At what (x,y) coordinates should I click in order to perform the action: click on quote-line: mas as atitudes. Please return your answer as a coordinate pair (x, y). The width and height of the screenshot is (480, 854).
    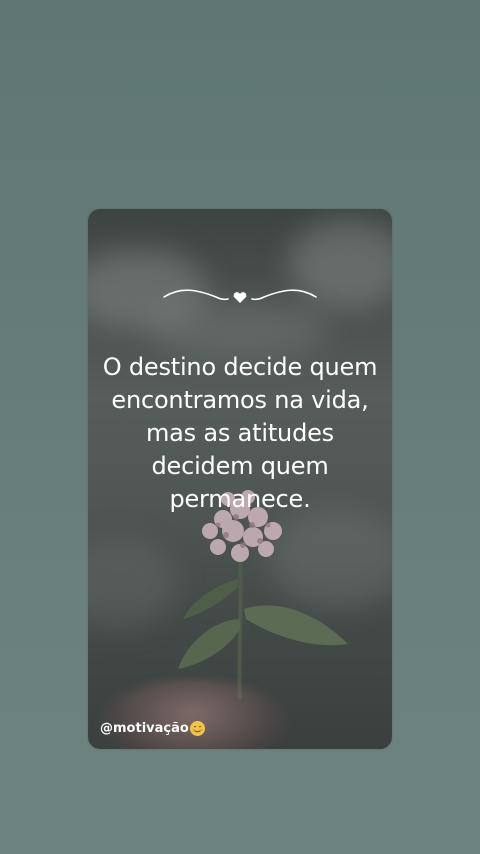
    Looking at the image, I should click on (240, 433).